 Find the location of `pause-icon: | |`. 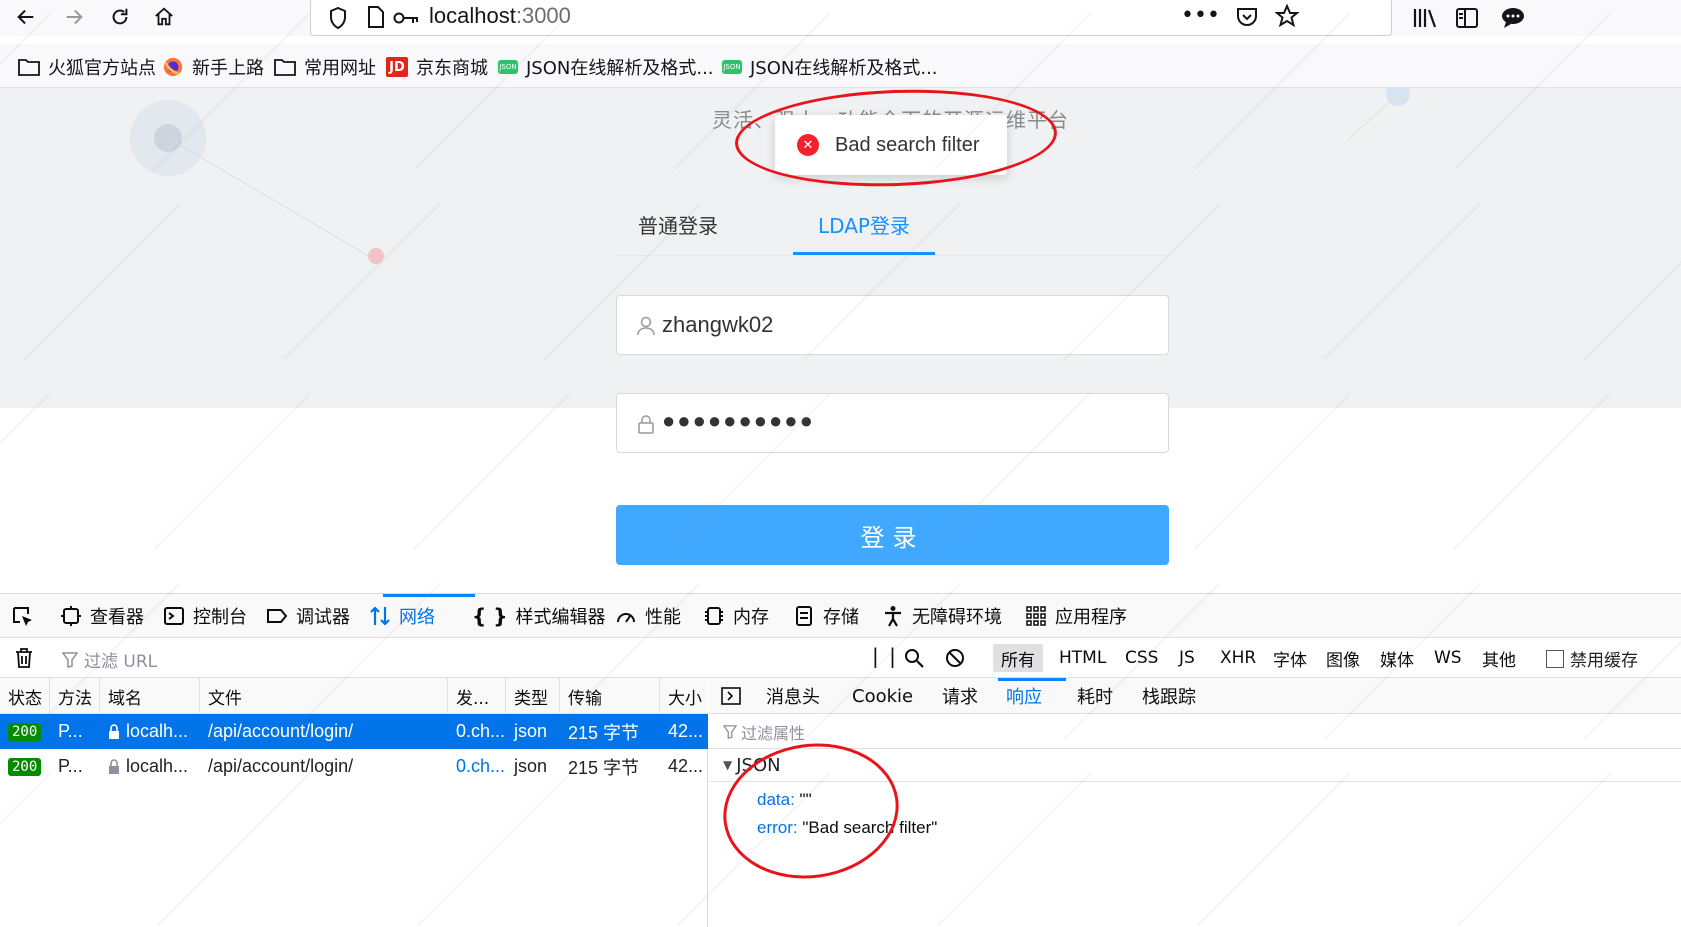

pause-icon: | | is located at coordinates (885, 656).